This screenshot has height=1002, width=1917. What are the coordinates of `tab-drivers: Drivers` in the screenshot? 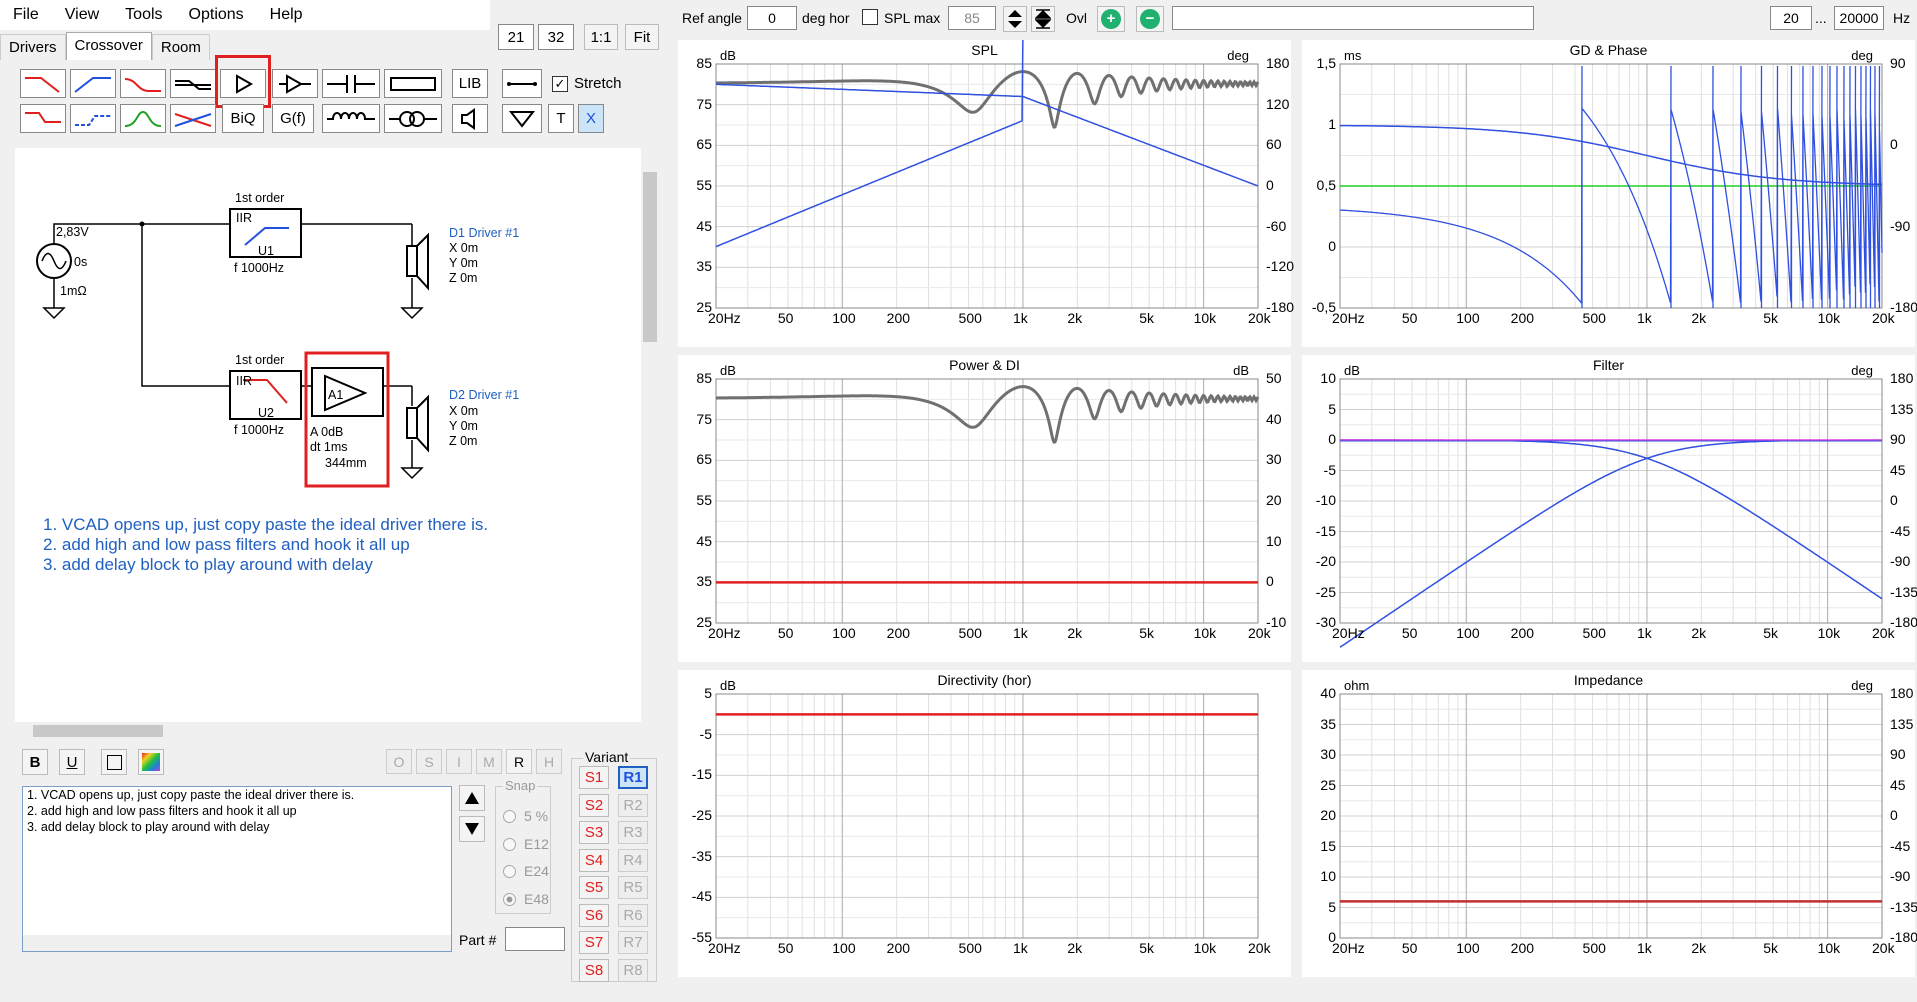 It's located at (33, 47).